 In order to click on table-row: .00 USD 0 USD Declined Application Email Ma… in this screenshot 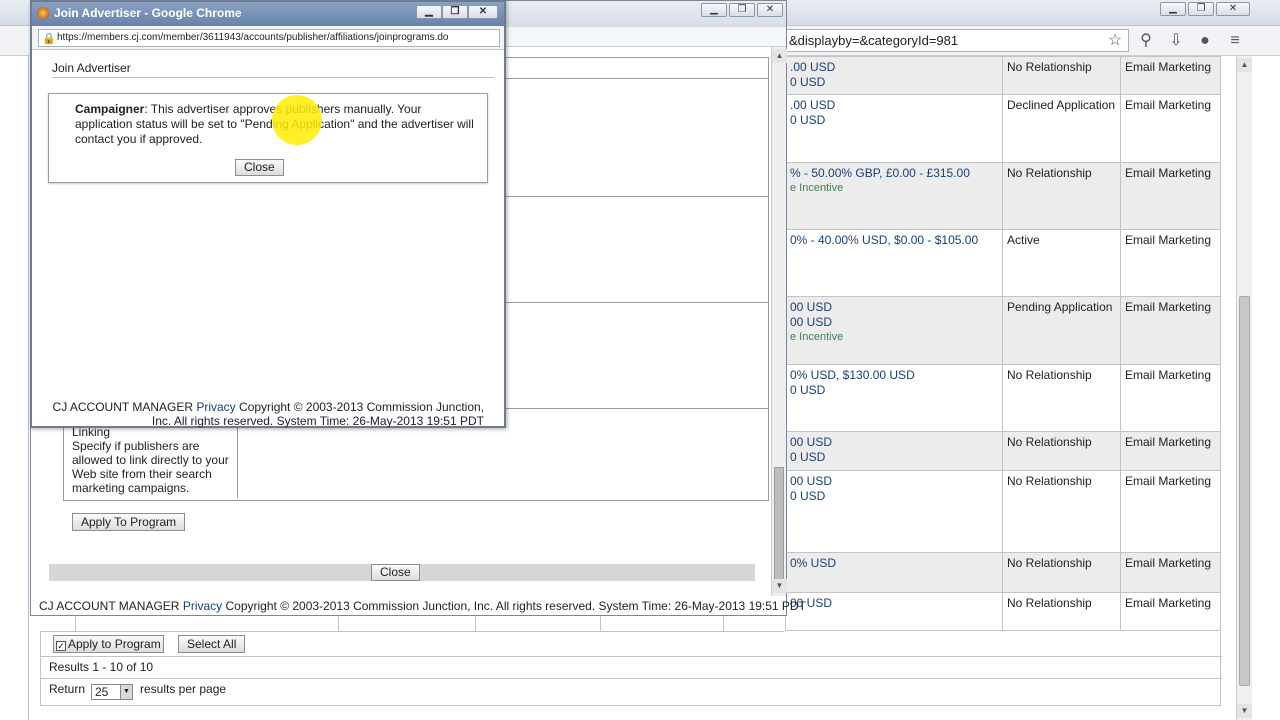, I will do `click(1003, 129)`.